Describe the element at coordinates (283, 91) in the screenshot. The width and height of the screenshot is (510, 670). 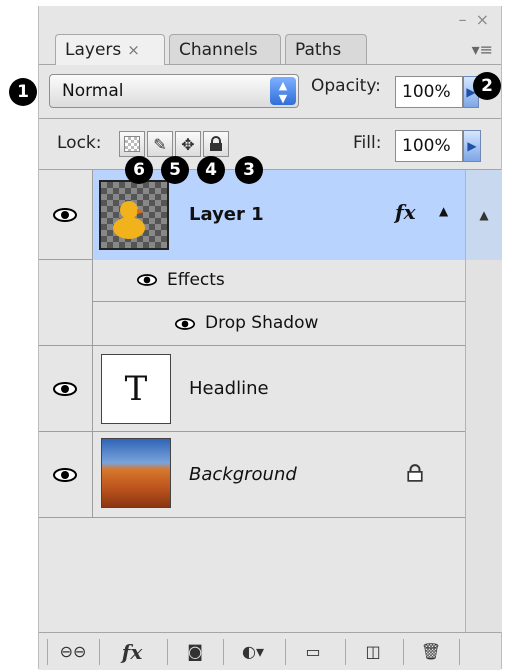
I see `blend-mode-stepper-icon: ▲ ▼` at that location.